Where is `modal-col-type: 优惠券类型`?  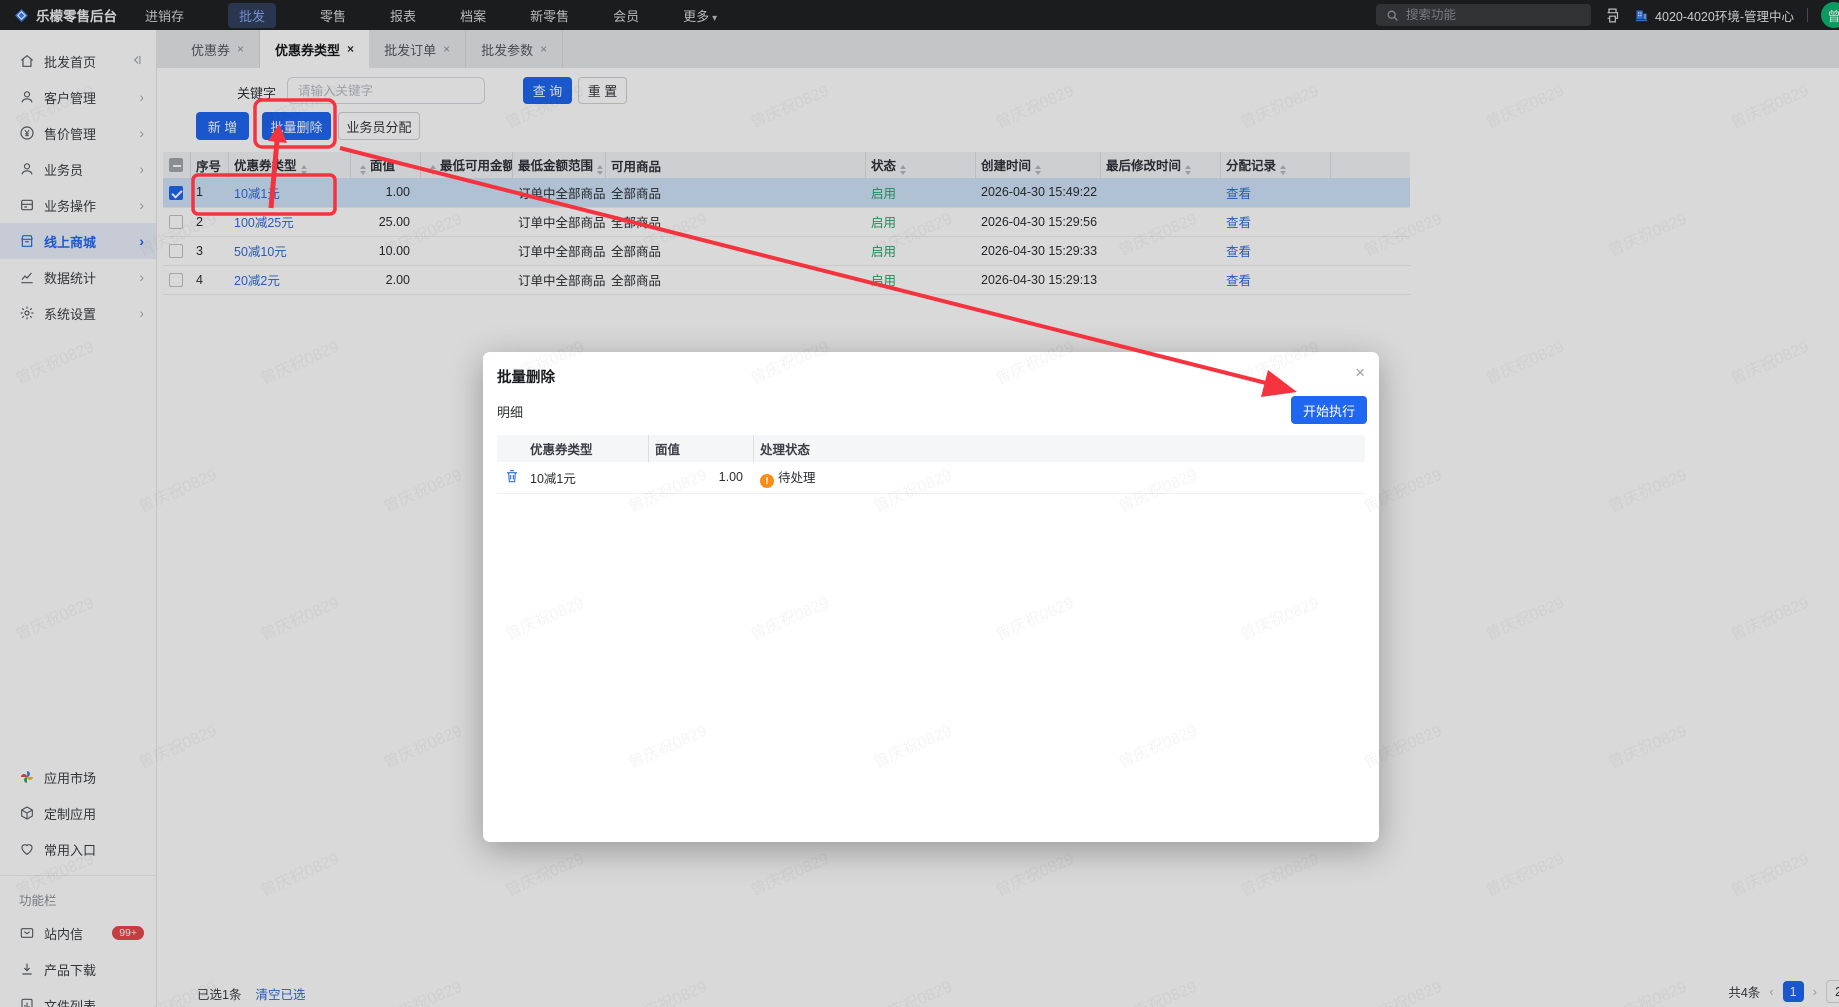
modal-col-type: 优惠券类型 is located at coordinates (585, 448).